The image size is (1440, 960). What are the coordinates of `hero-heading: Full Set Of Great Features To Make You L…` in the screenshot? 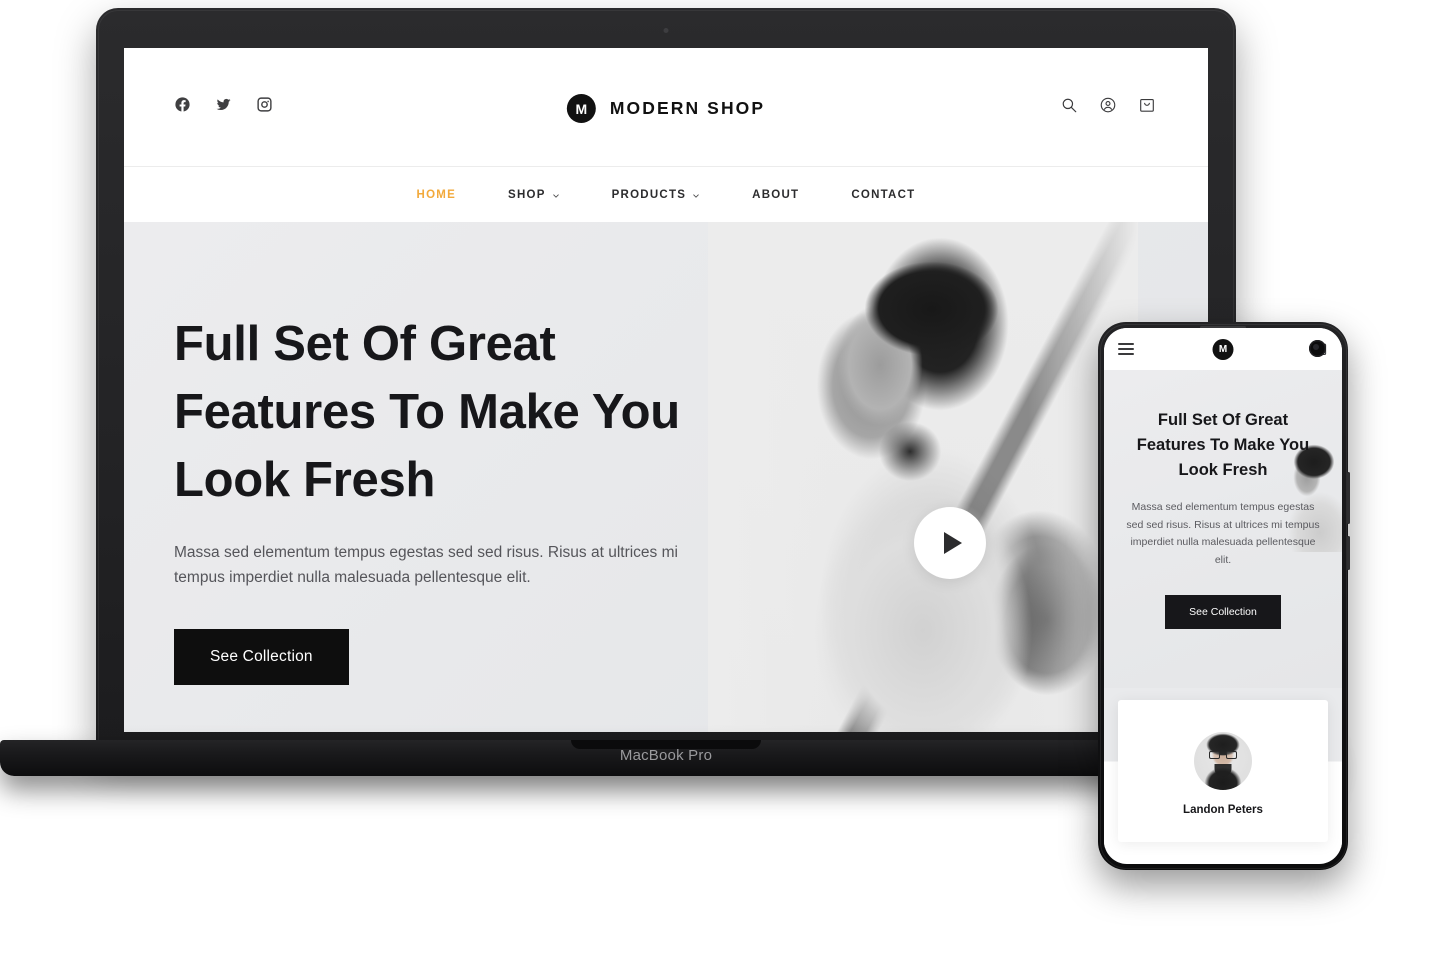 It's located at (427, 412).